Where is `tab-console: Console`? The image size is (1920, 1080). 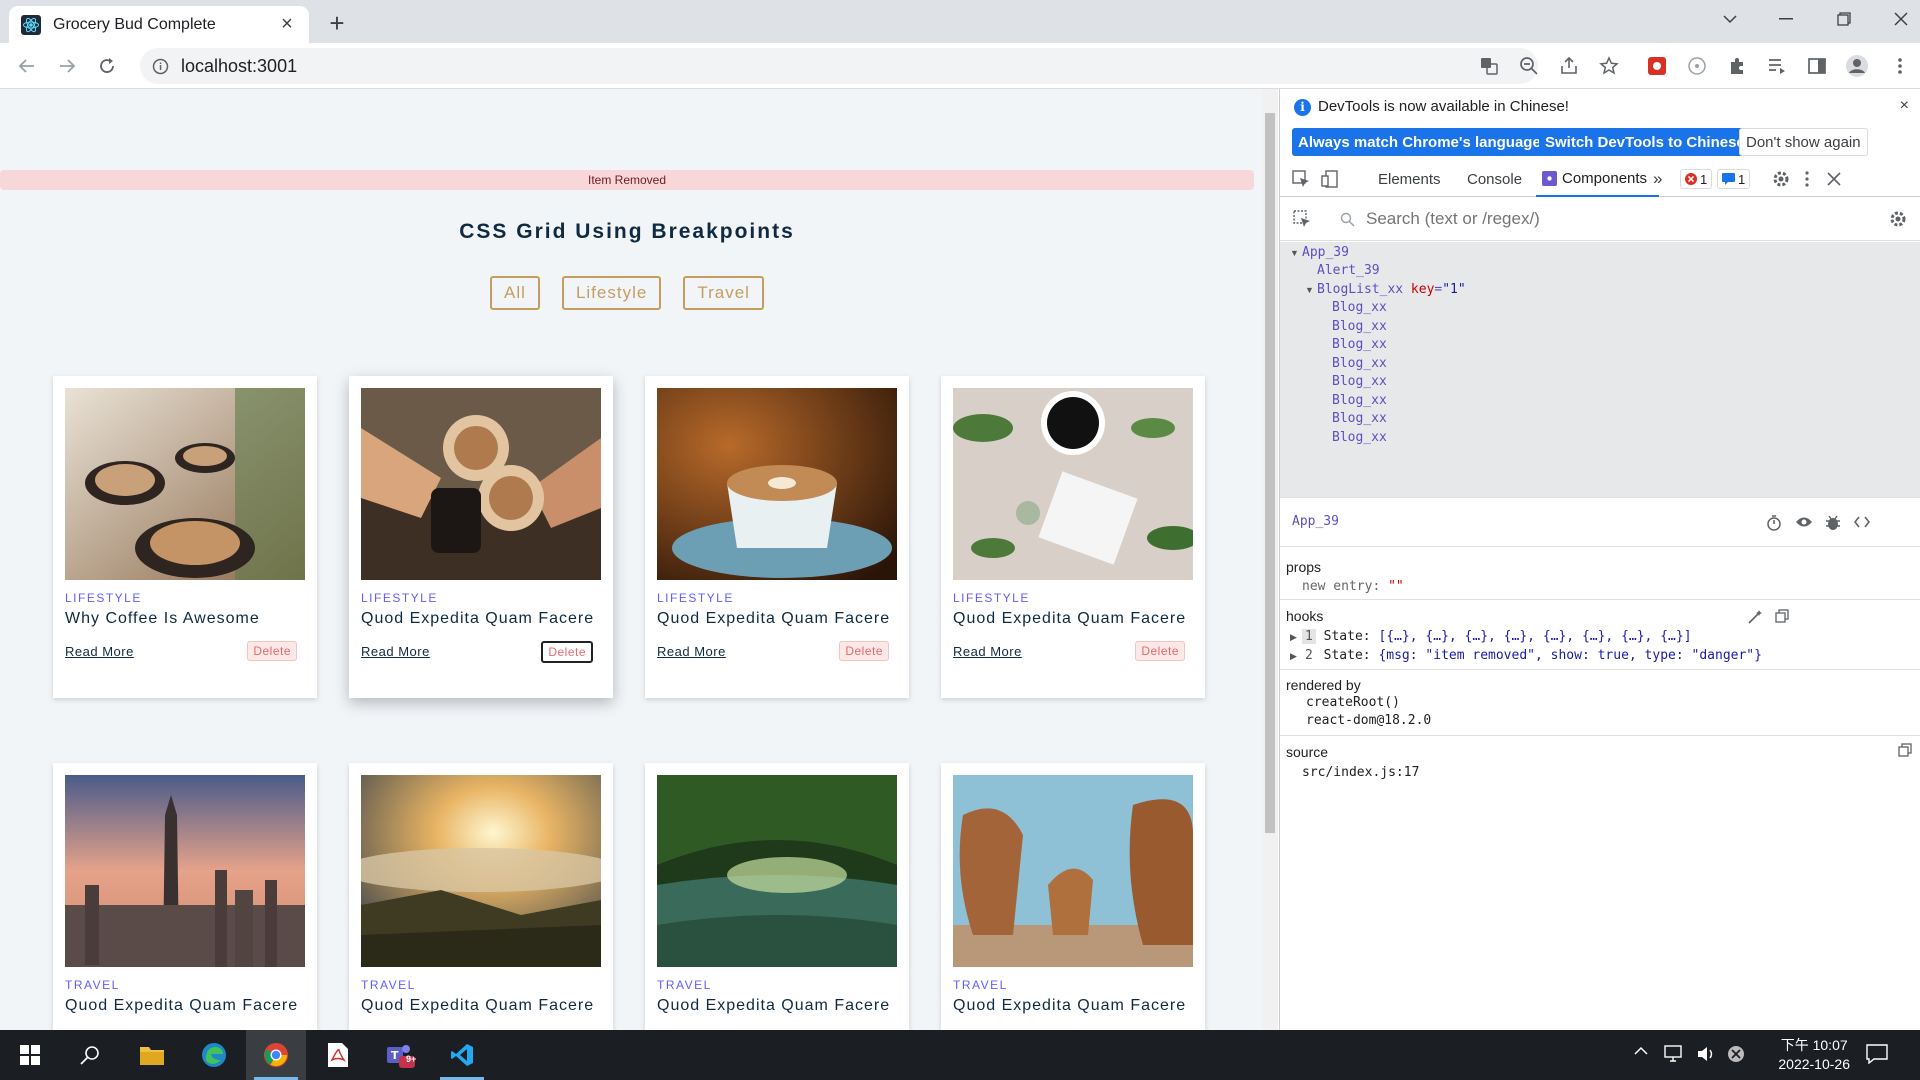
tab-console: Console is located at coordinates (1494, 179).